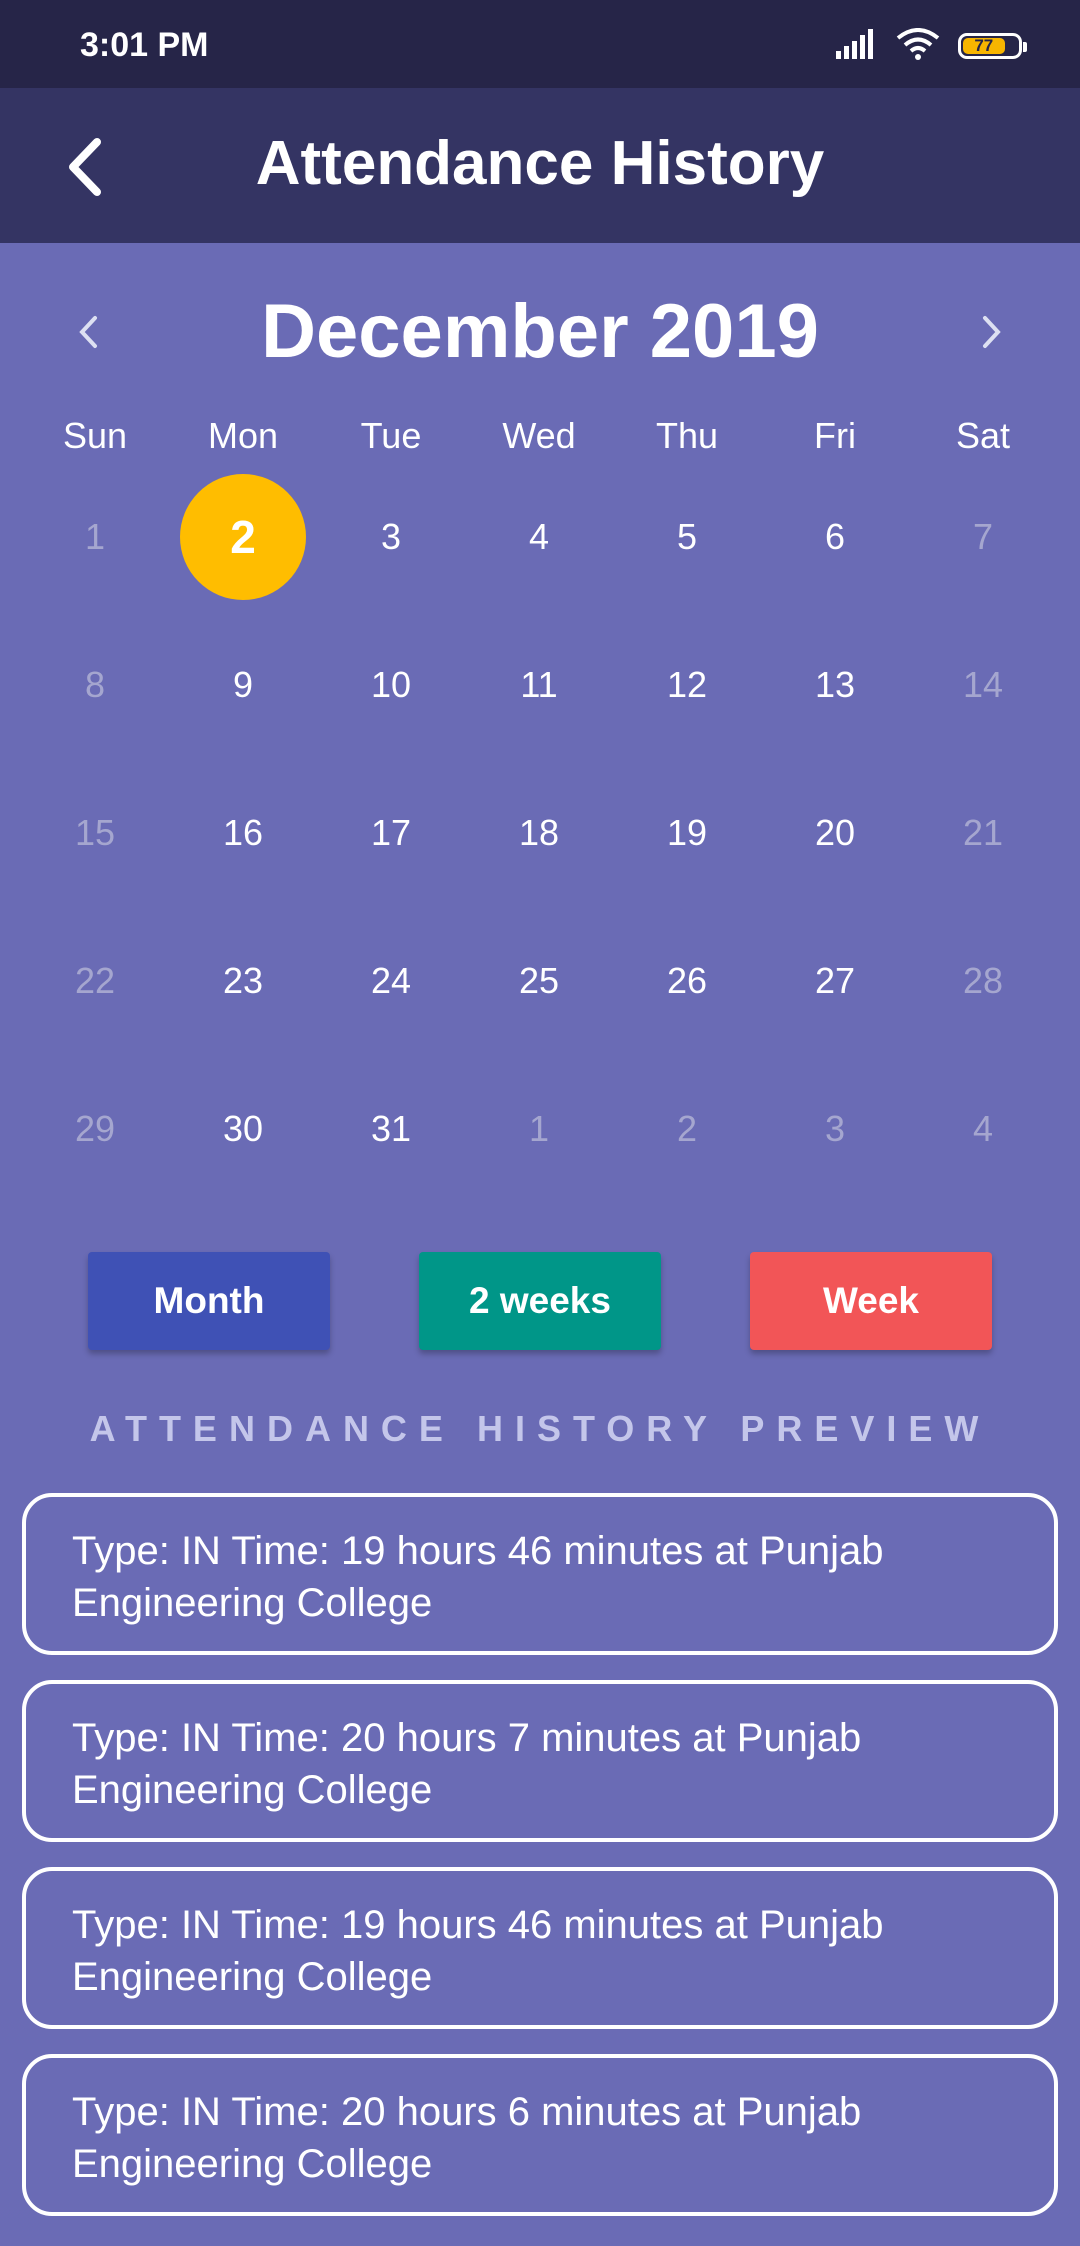  I want to click on weekday-mon: Mon, so click(243, 435).